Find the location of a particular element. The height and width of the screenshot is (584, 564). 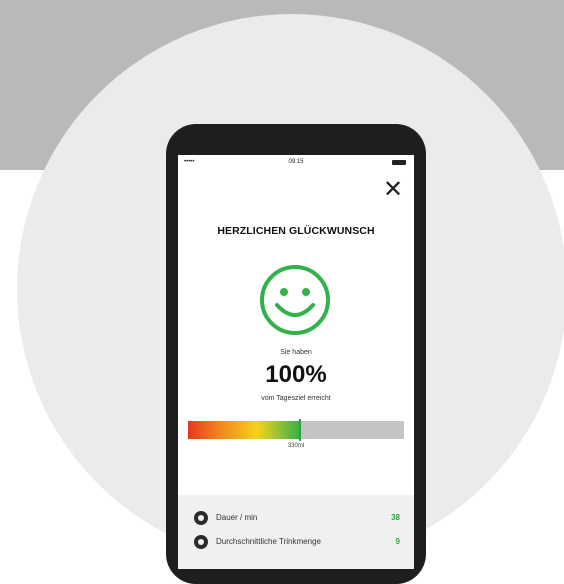

stat-value: 38 is located at coordinates (395, 517).